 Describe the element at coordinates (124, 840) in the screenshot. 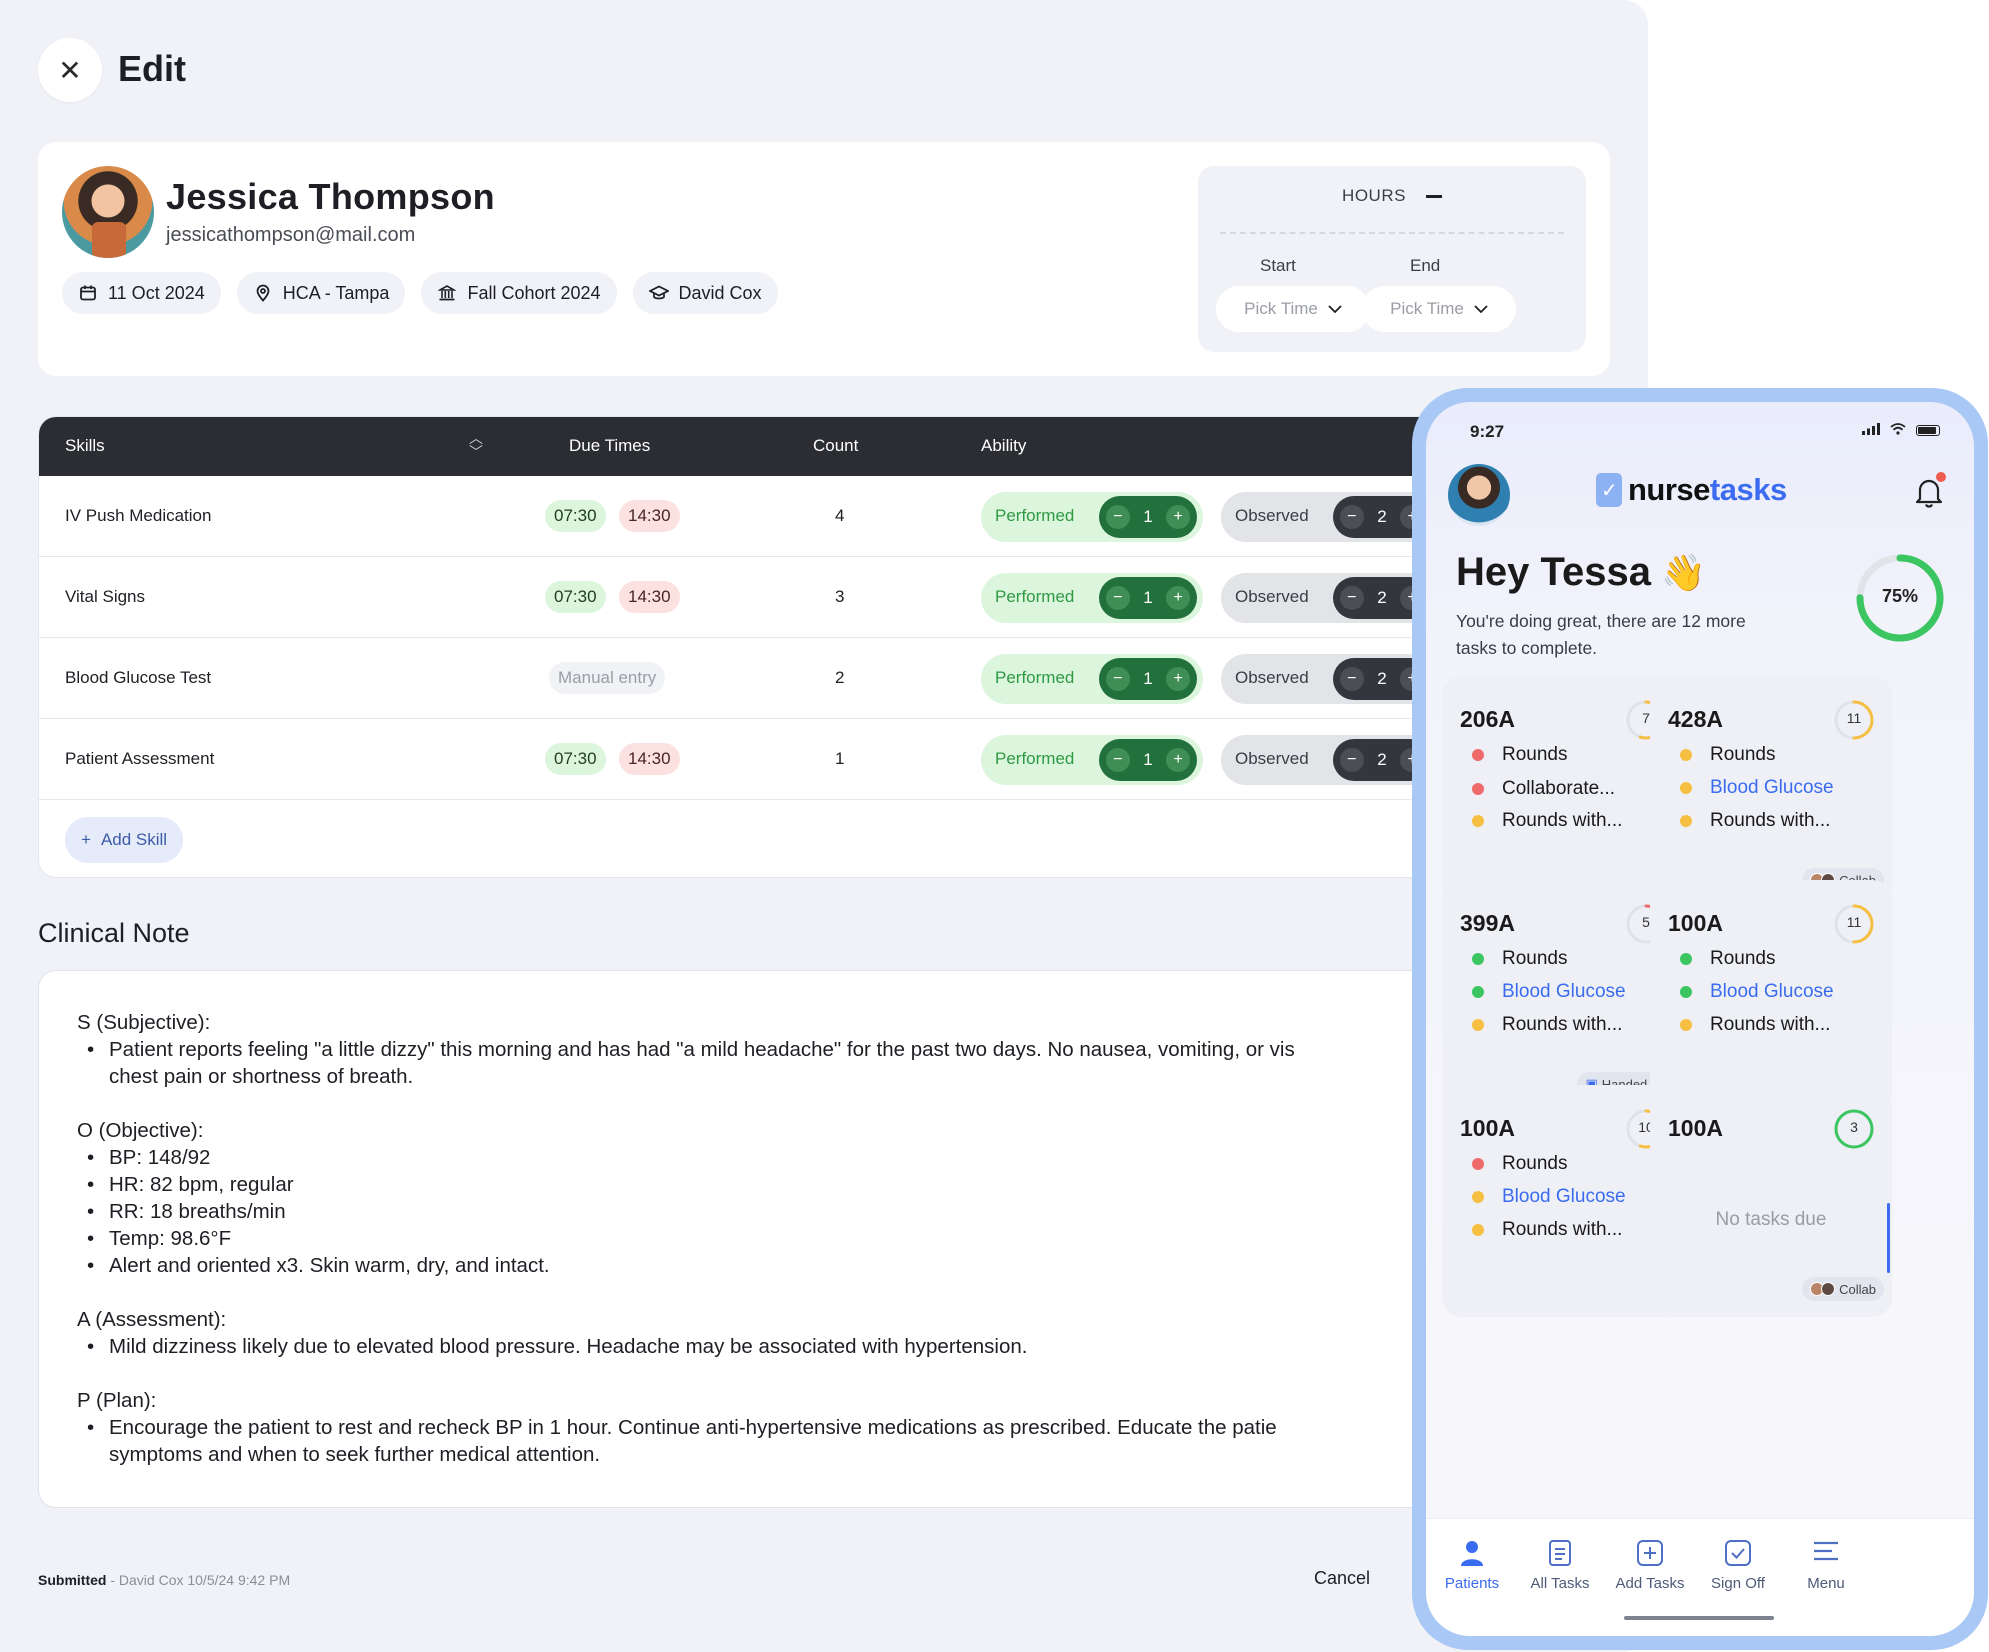

I see `add-skill-button: + Add Skill` at that location.